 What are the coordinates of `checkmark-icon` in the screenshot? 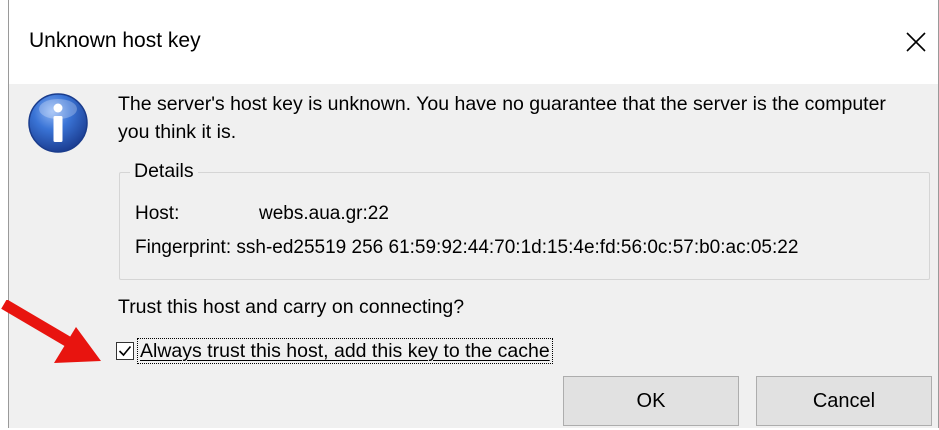 It's located at (125, 351).